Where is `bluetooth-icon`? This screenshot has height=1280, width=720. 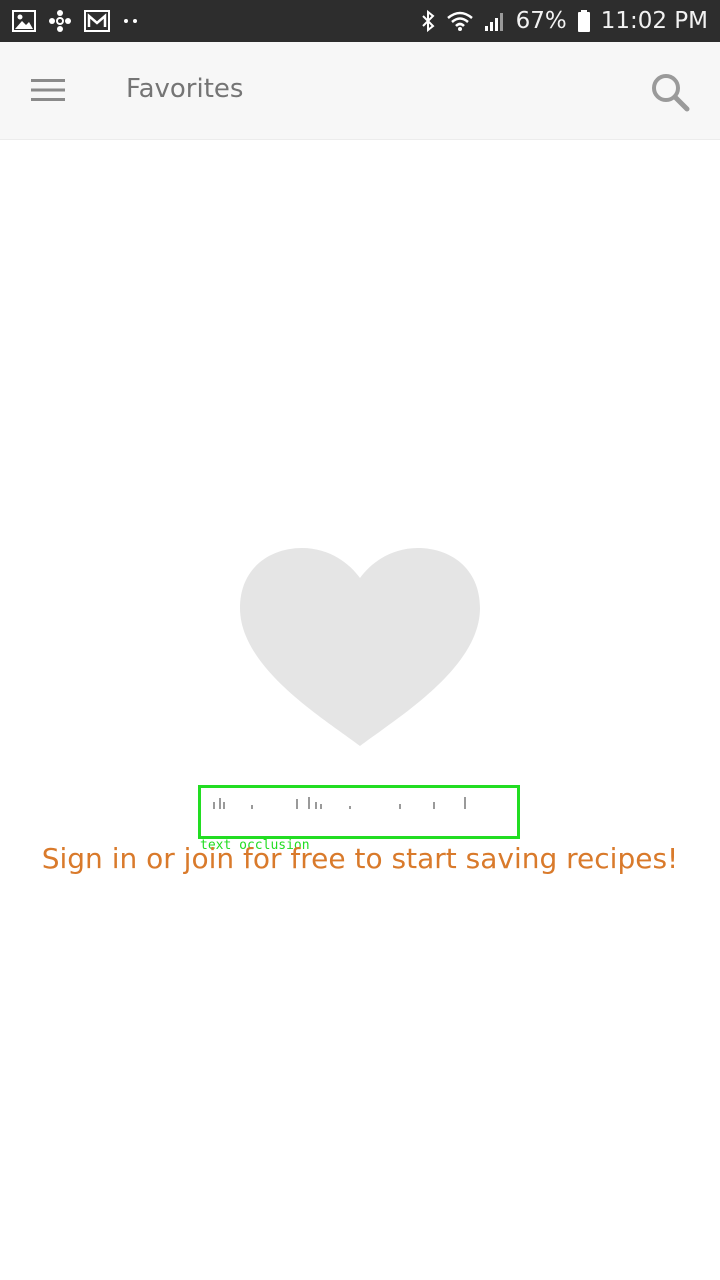
bluetooth-icon is located at coordinates (428, 21).